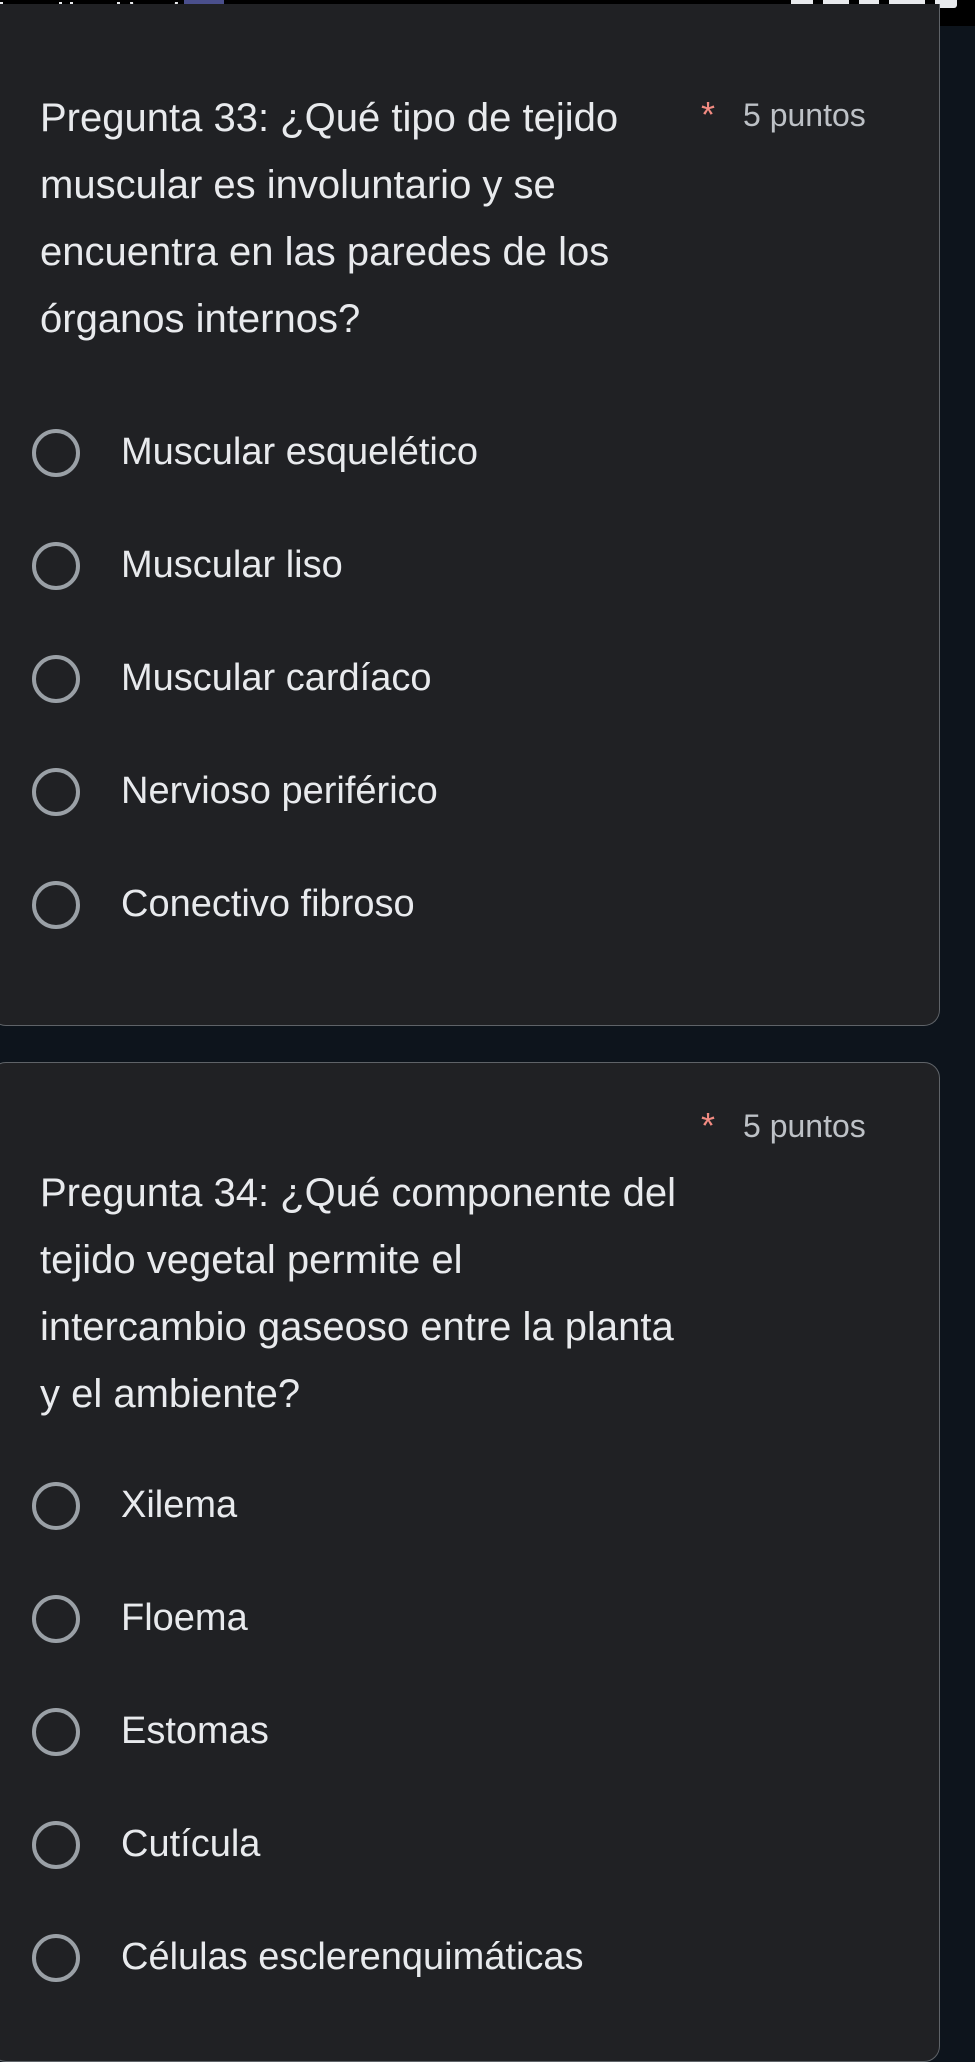 The width and height of the screenshot is (975, 2062). Describe the element at coordinates (279, 791) in the screenshot. I see `option-label: Nervioso periférico` at that location.